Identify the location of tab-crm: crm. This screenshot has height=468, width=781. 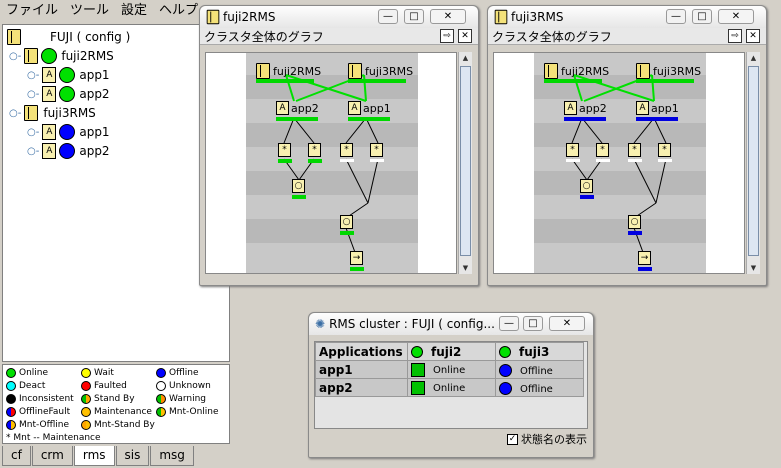
(52, 456).